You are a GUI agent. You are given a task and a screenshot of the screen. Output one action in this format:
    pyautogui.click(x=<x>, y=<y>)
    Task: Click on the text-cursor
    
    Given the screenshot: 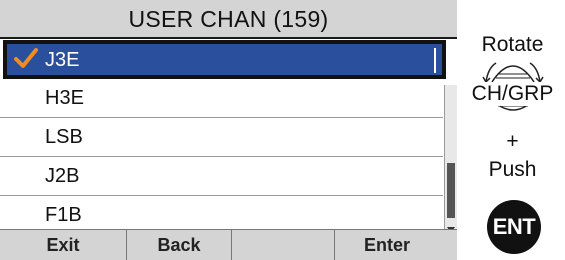 What is the action you would take?
    pyautogui.click(x=435, y=60)
    